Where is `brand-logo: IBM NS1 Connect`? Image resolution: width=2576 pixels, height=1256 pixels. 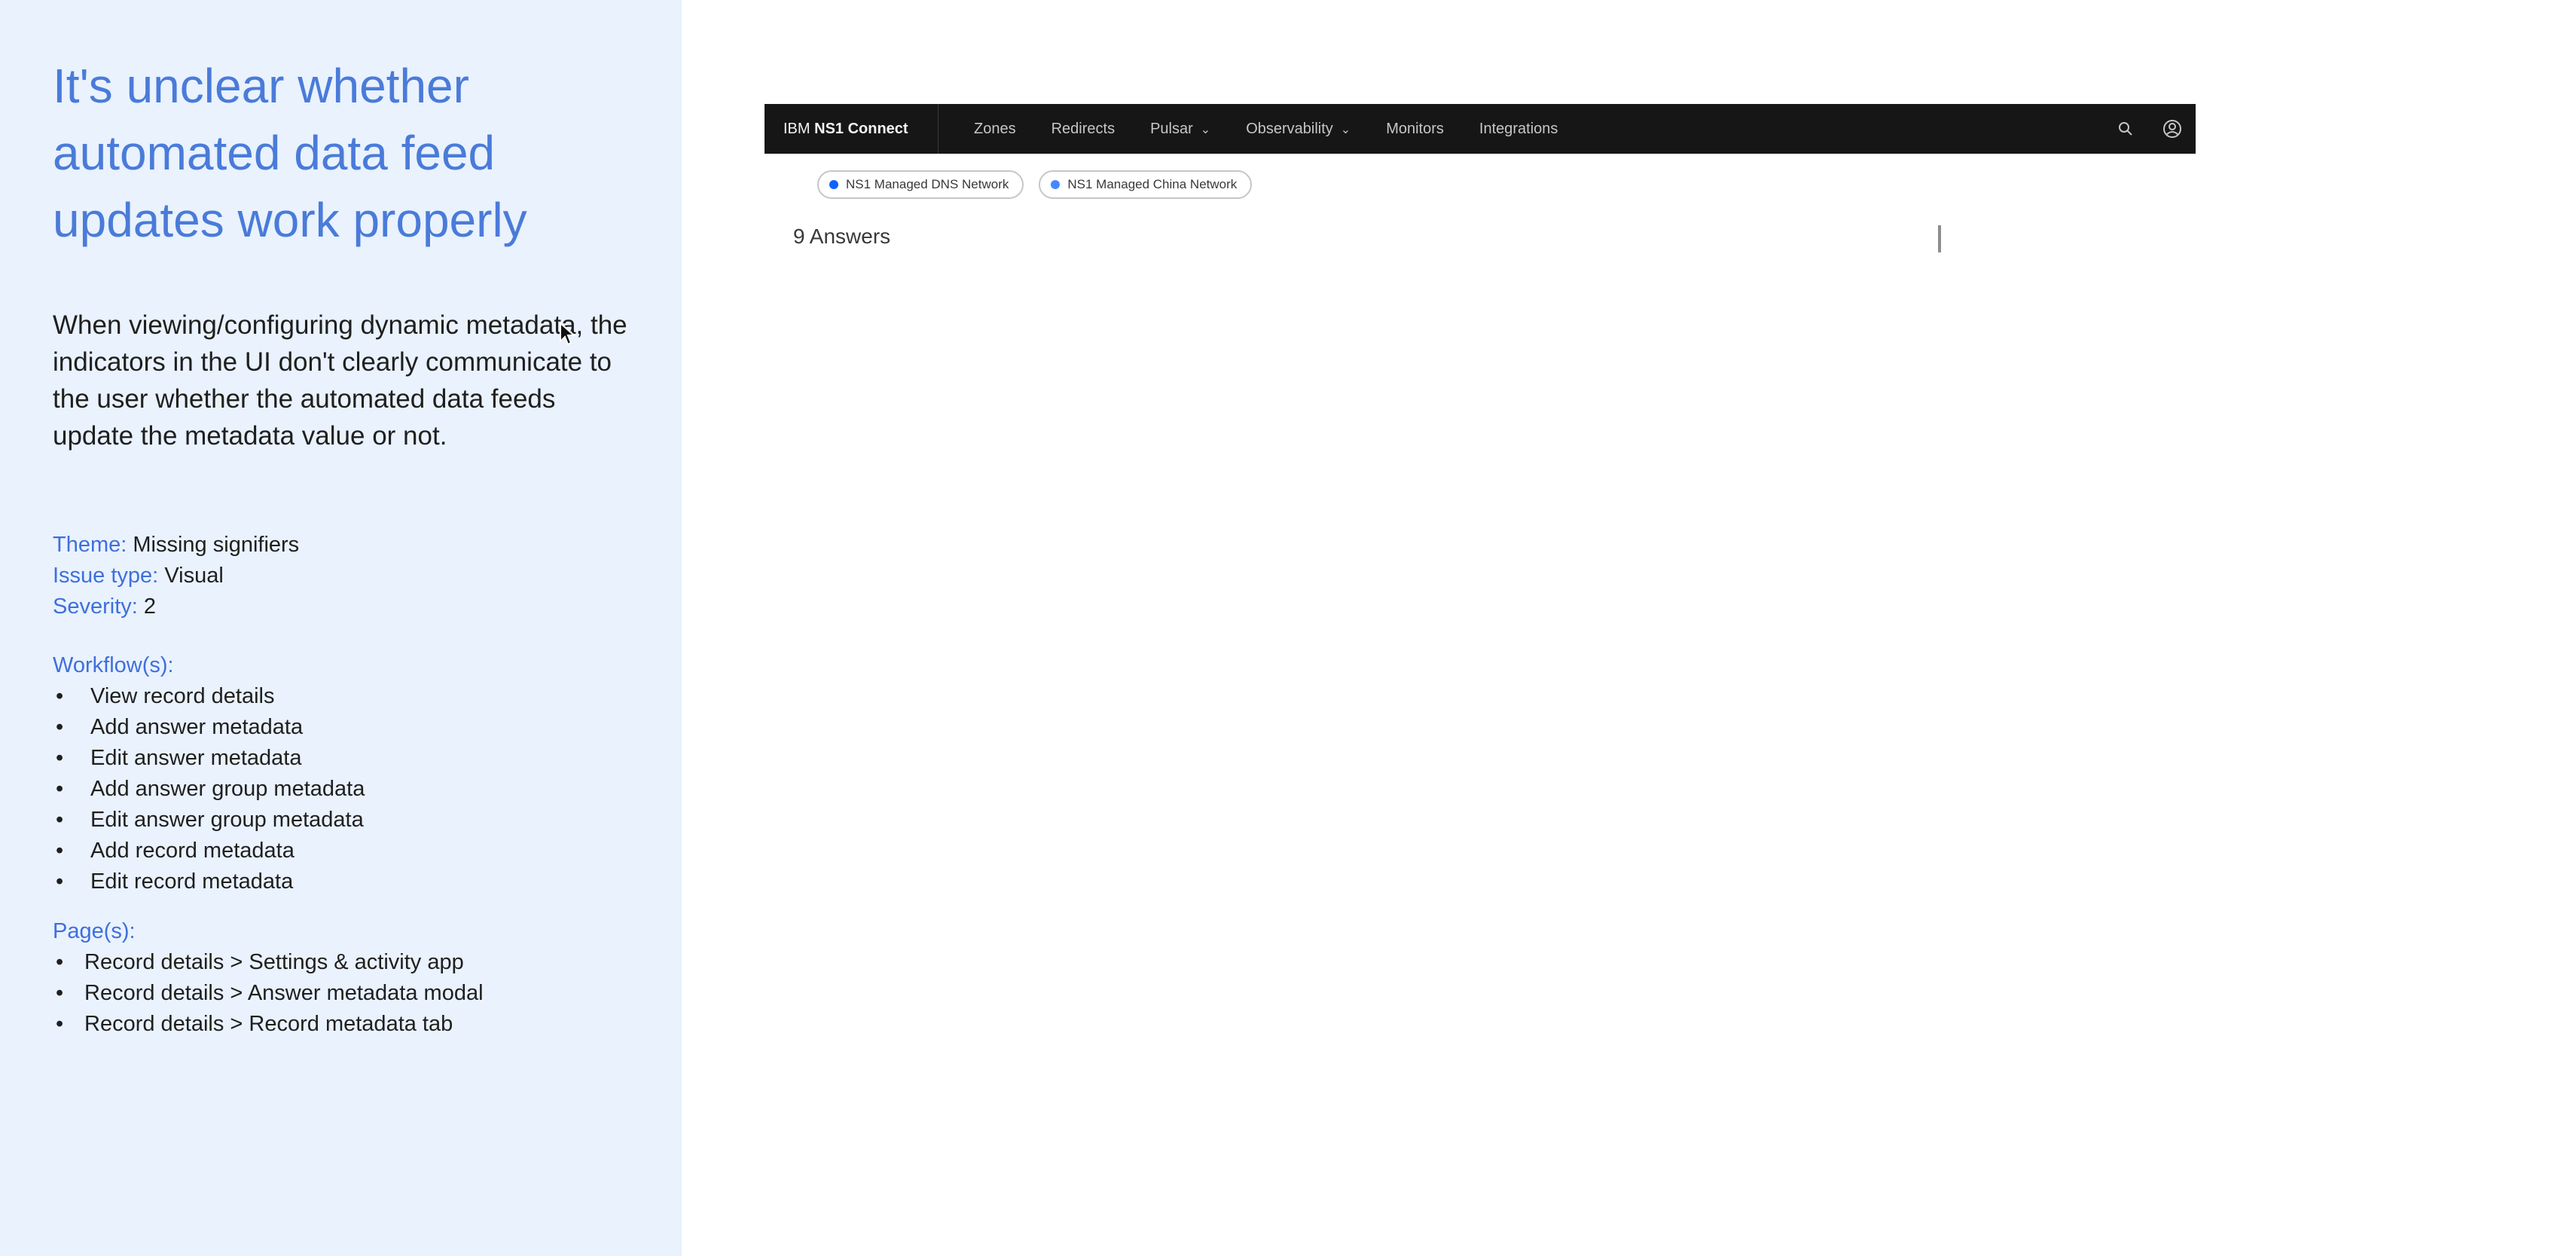 brand-logo: IBM NS1 Connect is located at coordinates (852, 129).